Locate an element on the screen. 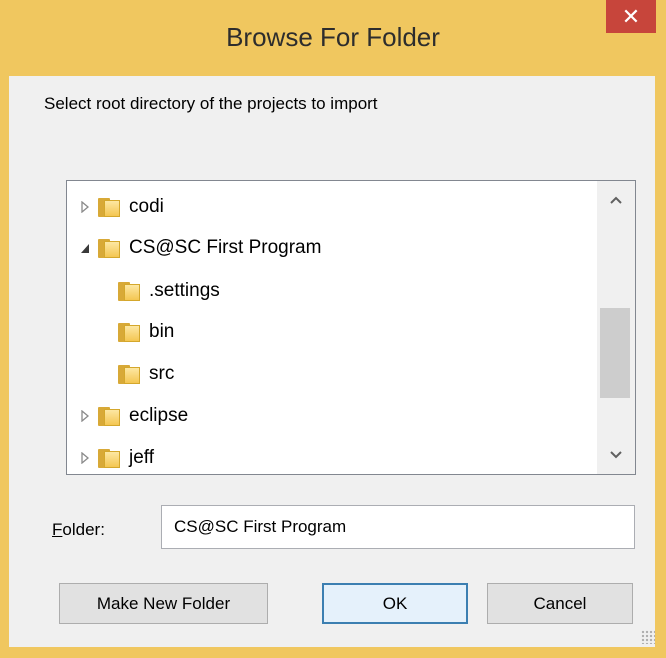  tree-item: jeff is located at coordinates (116, 458).